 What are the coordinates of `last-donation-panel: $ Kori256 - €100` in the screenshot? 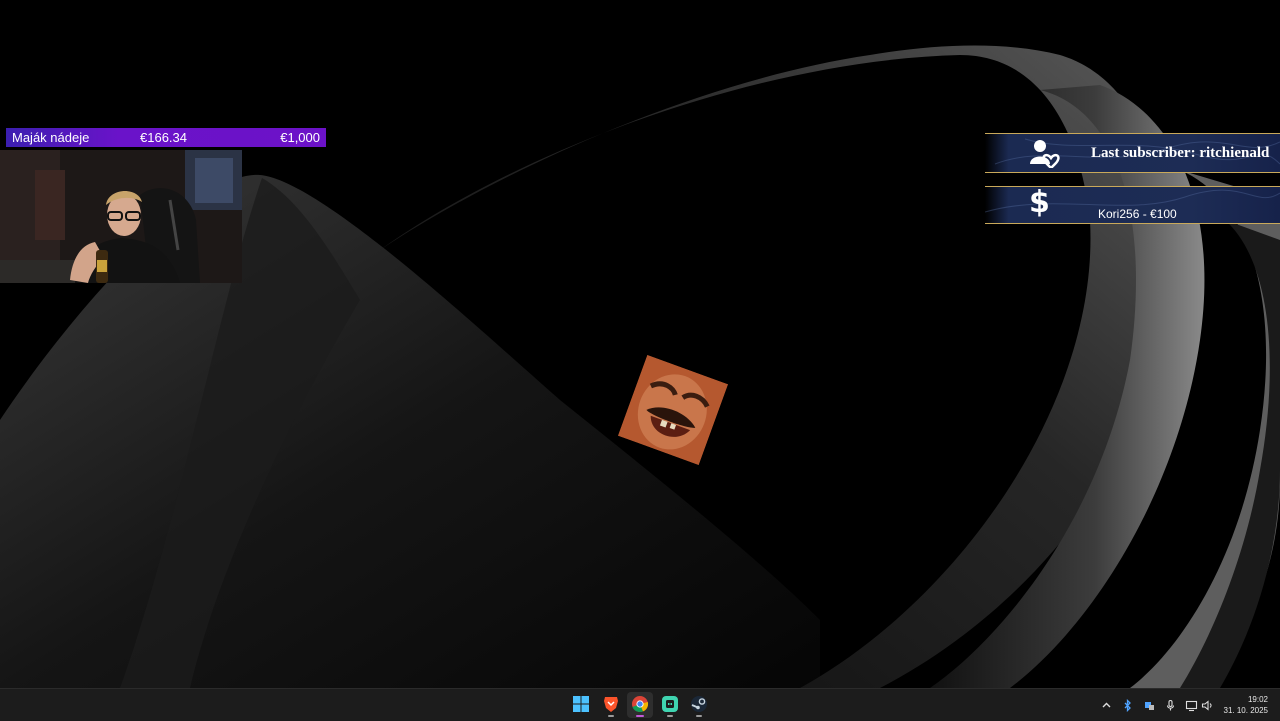 It's located at (1132, 205).